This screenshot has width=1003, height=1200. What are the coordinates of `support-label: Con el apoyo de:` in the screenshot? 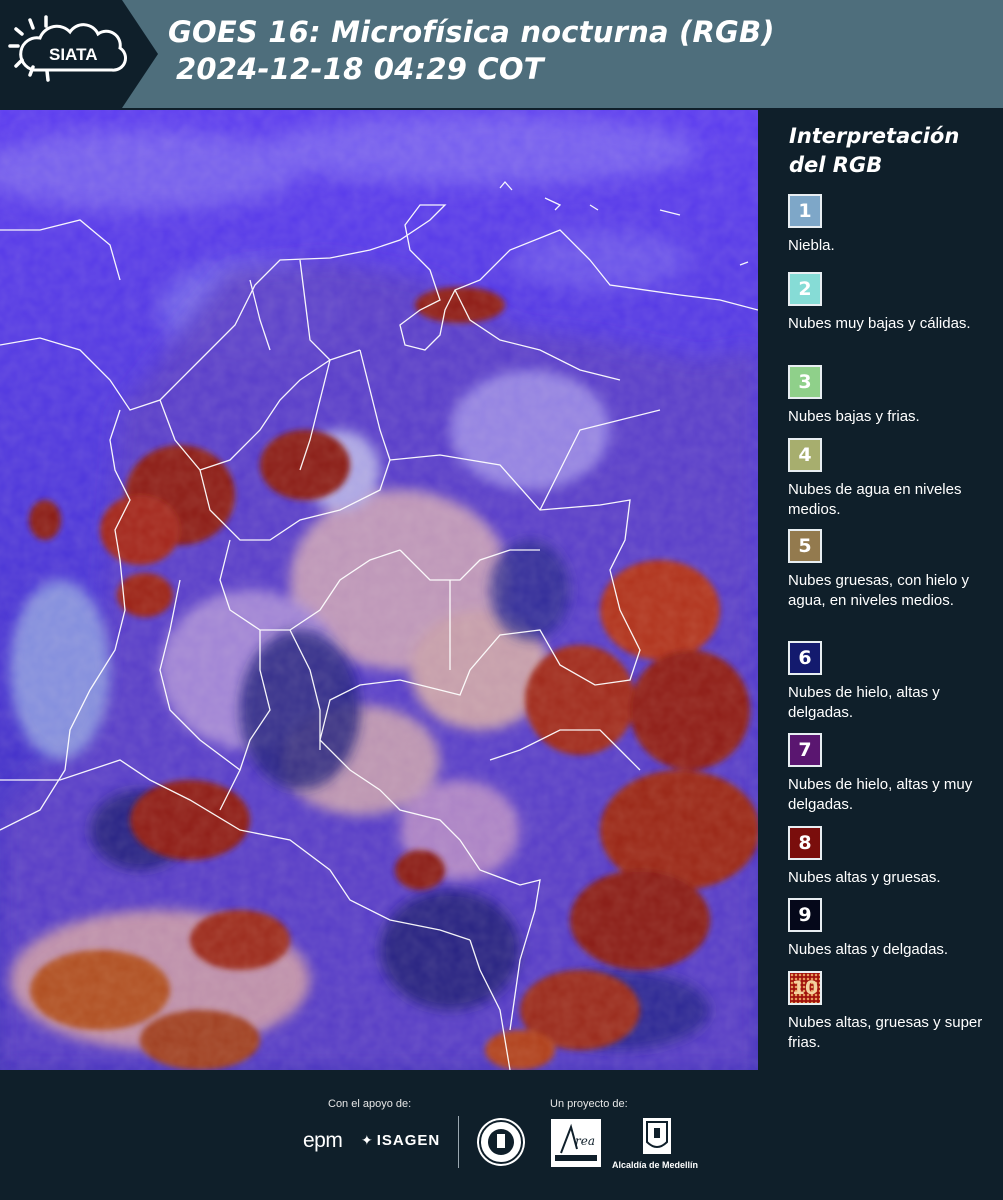 It's located at (370, 1104).